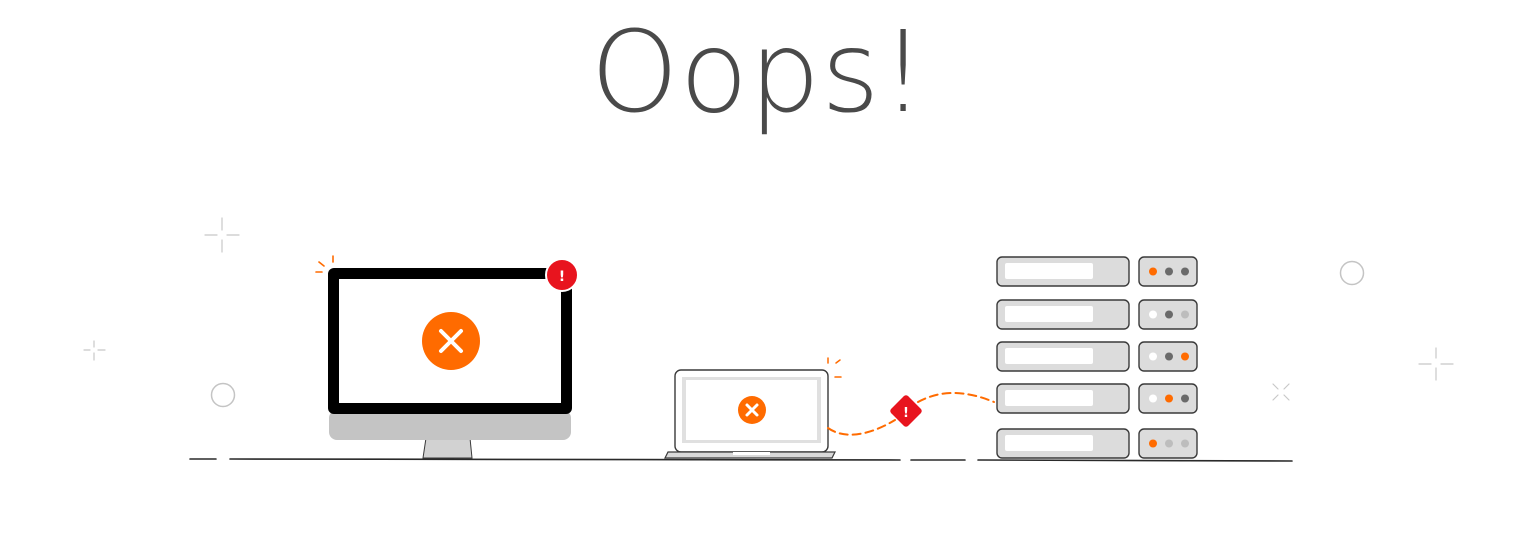 This screenshot has width=1517, height=557. I want to click on alert-badge-glyph: !, so click(562, 277).